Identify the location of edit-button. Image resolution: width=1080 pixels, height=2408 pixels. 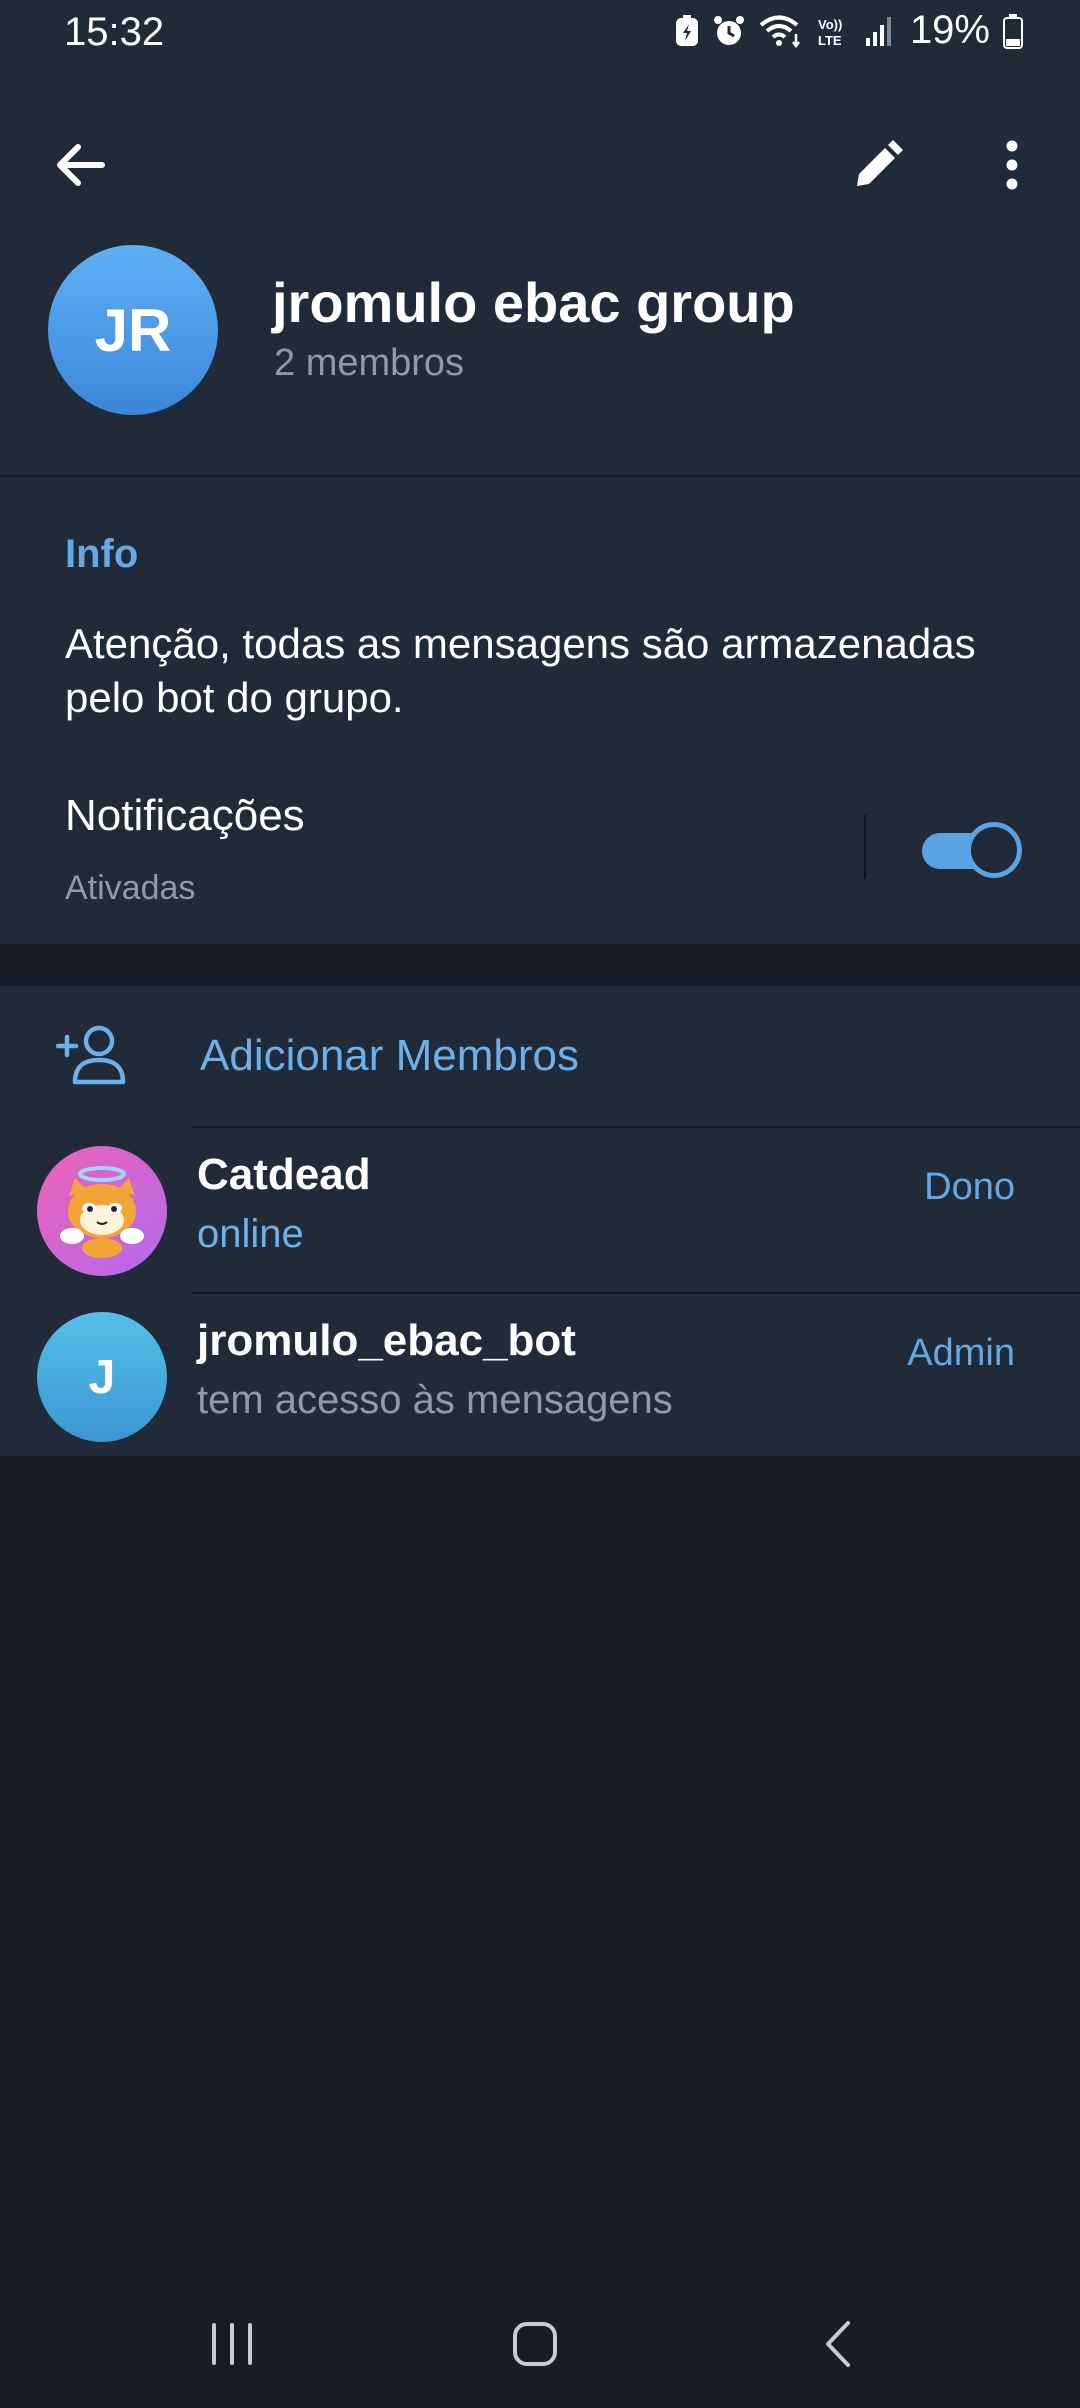
(878, 165).